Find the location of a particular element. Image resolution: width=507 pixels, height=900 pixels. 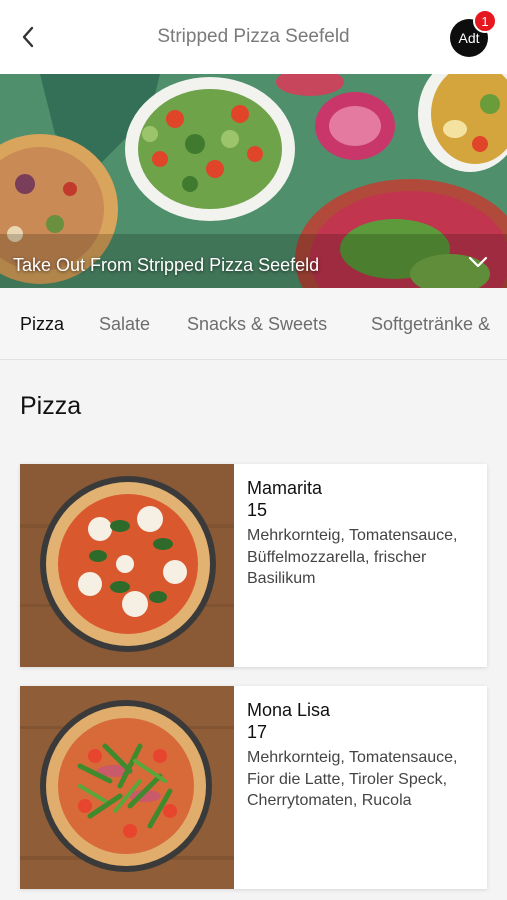

chevron-down-icon is located at coordinates (478, 262).